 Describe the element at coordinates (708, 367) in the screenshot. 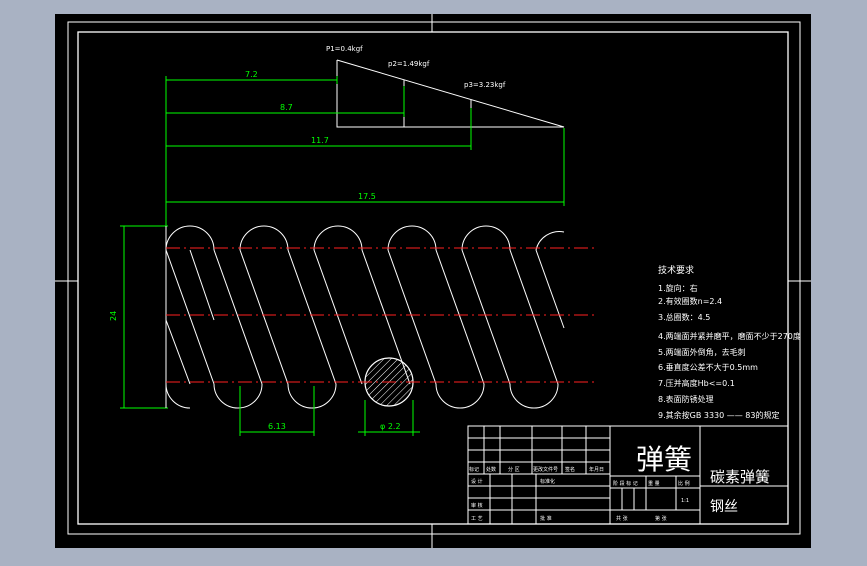

I see `tech-item: 6.垂直度公差不大于0.5mm` at that location.